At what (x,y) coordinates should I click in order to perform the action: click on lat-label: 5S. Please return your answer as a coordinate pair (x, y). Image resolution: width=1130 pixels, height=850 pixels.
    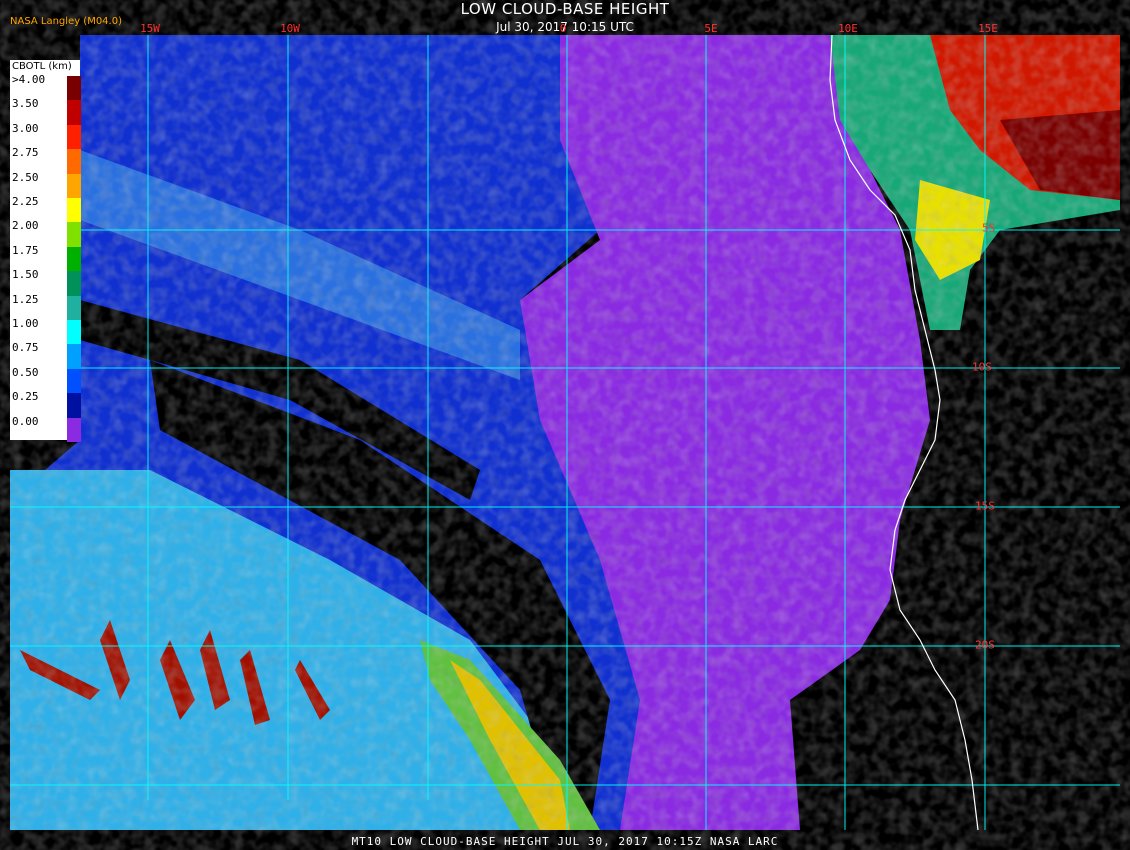
    Looking at the image, I should click on (989, 228).